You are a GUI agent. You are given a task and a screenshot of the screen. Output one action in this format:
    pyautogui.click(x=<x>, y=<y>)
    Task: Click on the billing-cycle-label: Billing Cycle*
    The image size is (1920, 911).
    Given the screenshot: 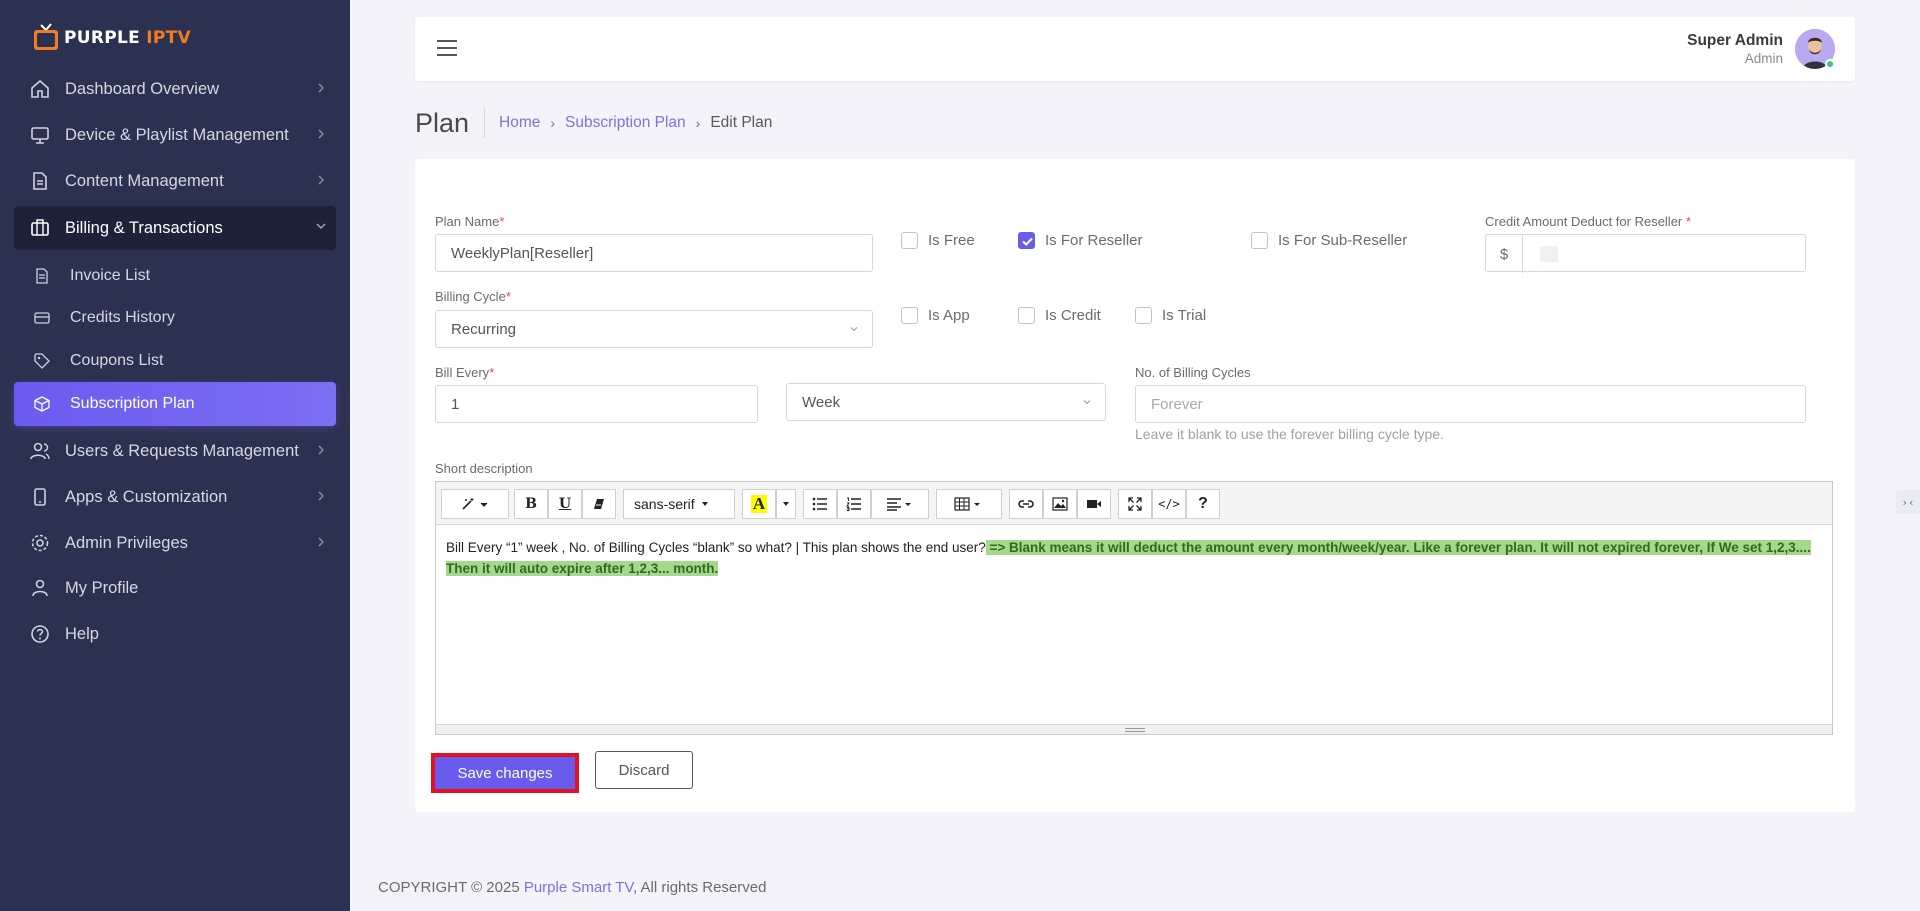 What is the action you would take?
    pyautogui.click(x=473, y=296)
    